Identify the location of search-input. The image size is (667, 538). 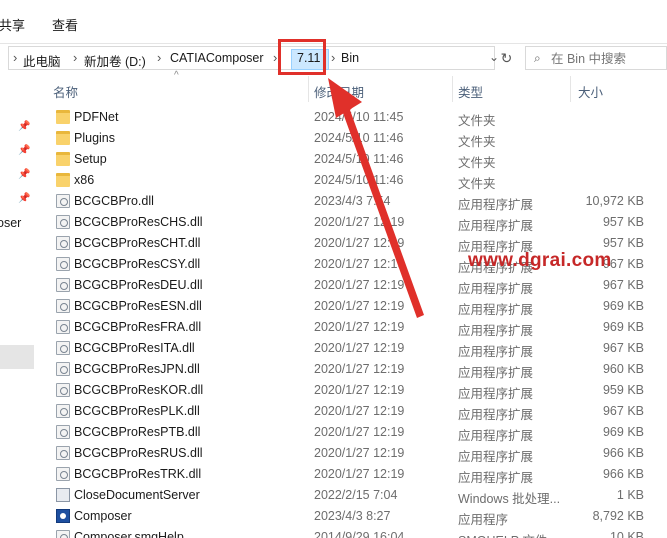
(607, 58).